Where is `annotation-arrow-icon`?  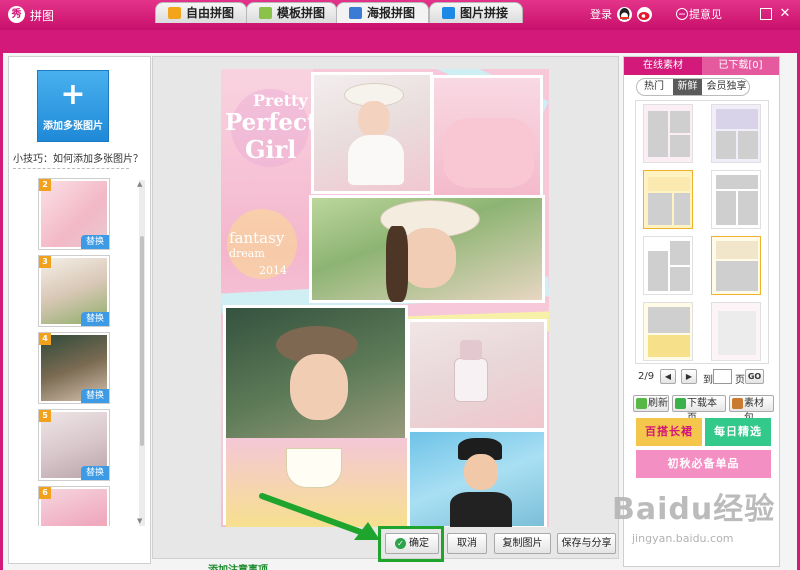 annotation-arrow-icon is located at coordinates (319, 516).